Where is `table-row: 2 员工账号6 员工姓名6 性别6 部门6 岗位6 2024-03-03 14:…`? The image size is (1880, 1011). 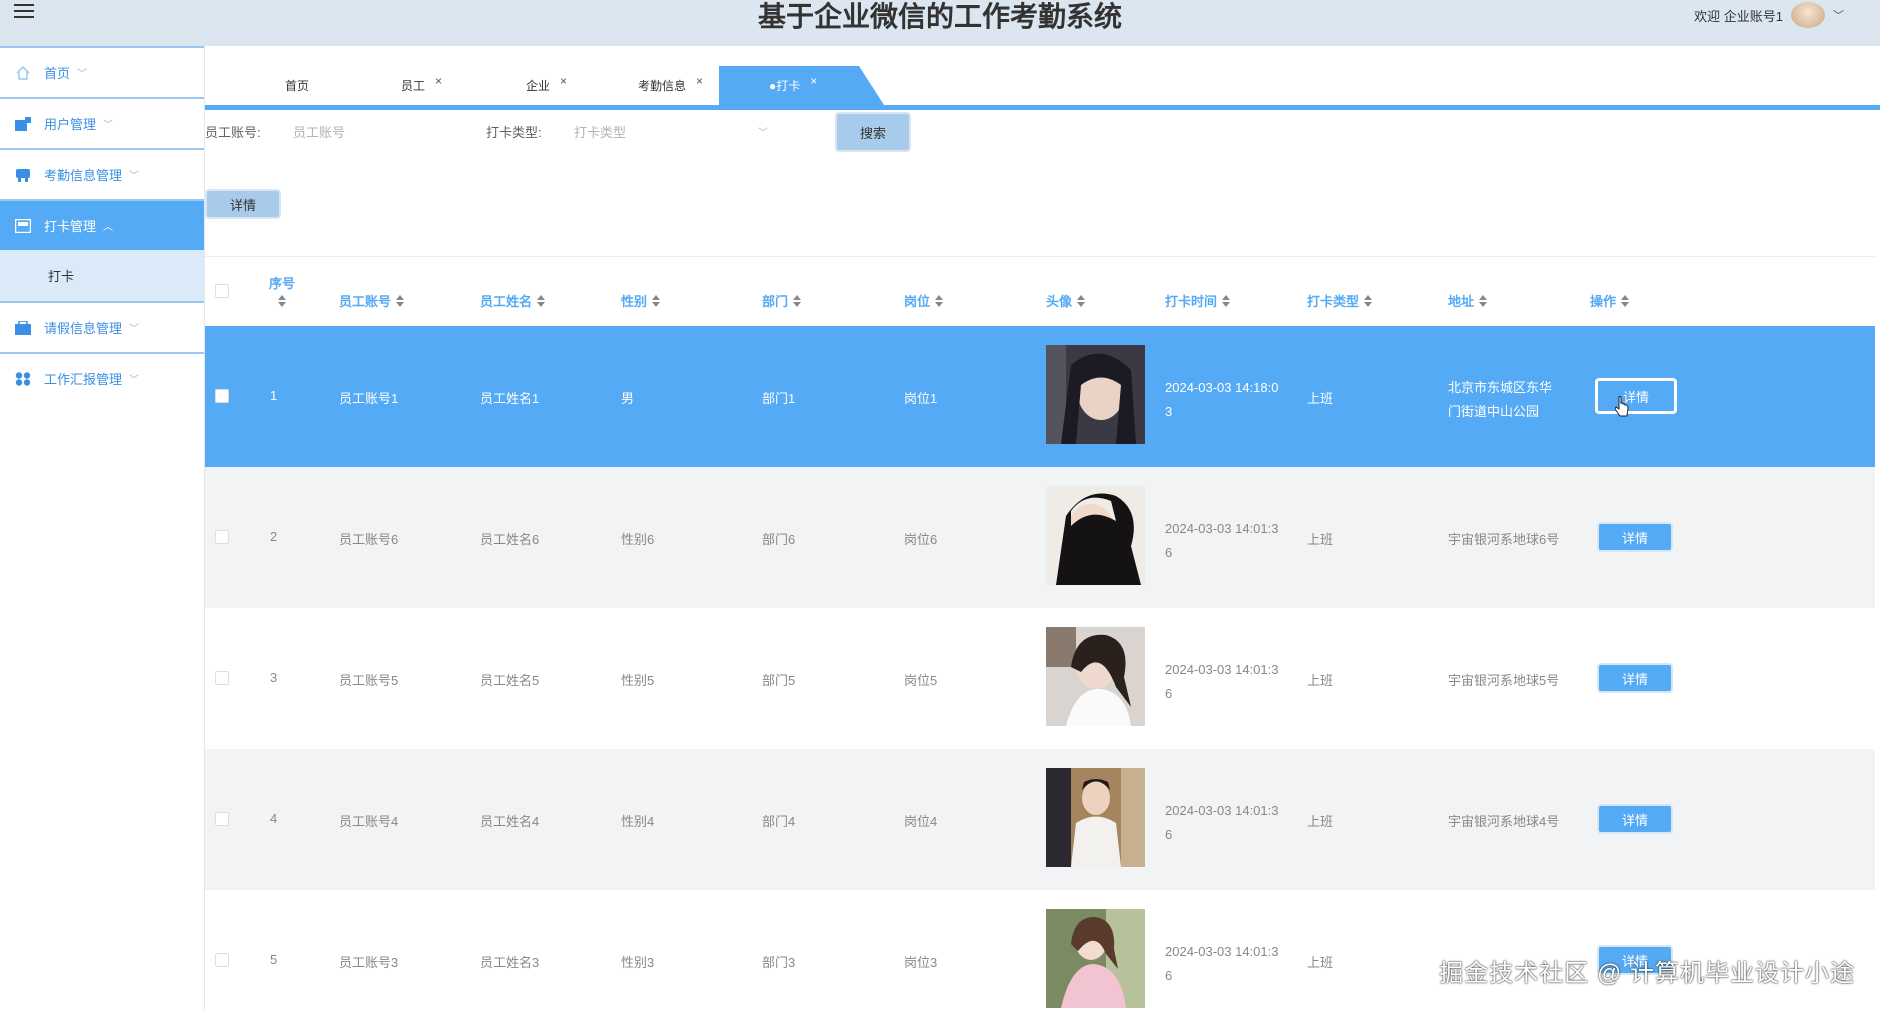 table-row: 2 员工账号6 员工姓名6 性别6 部门6 岗位6 2024-03-03 14:… is located at coordinates (1040, 537).